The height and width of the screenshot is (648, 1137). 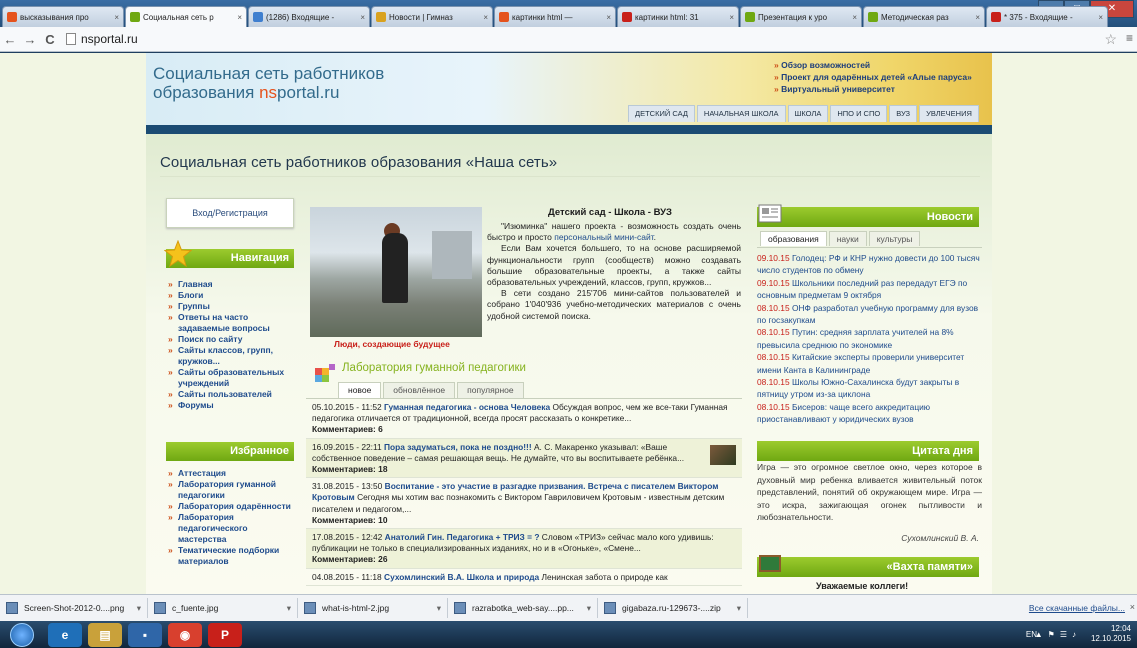 What do you see at coordinates (109, 39) in the screenshot?
I see `url-text: nsportal.ru` at bounding box center [109, 39].